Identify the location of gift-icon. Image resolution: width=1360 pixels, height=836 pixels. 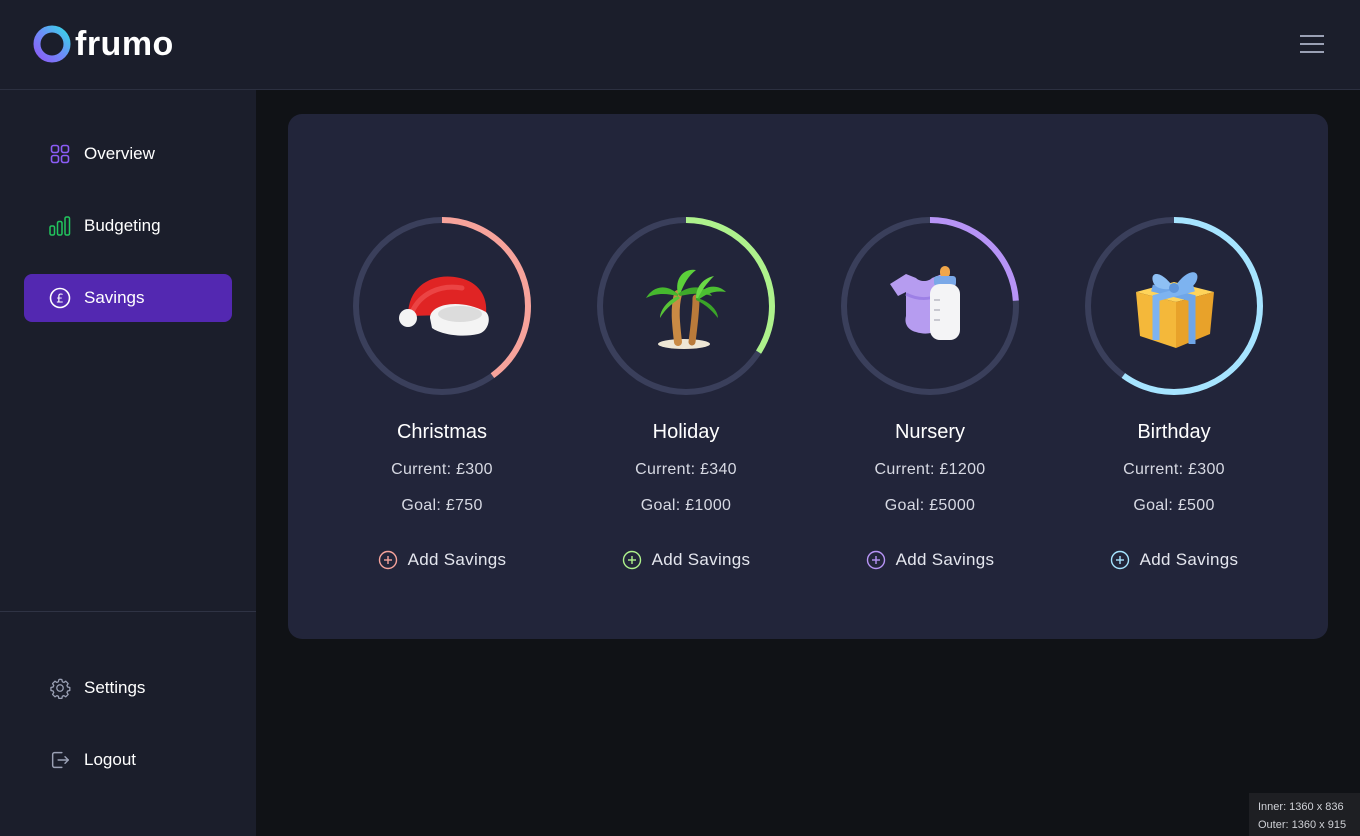
(1174, 306).